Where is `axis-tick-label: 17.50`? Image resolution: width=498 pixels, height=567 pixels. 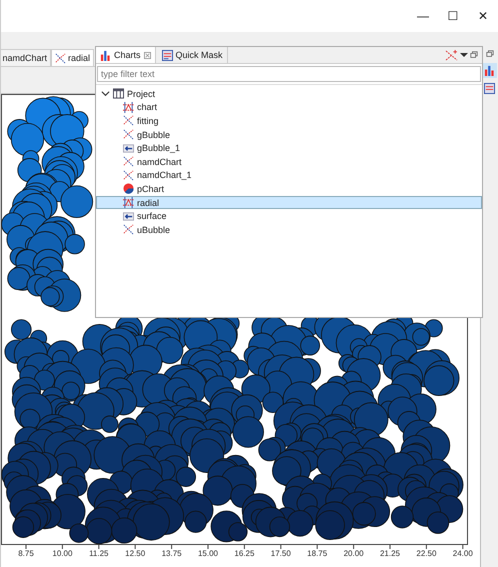 axis-tick-label: 17.50 is located at coordinates (280, 553).